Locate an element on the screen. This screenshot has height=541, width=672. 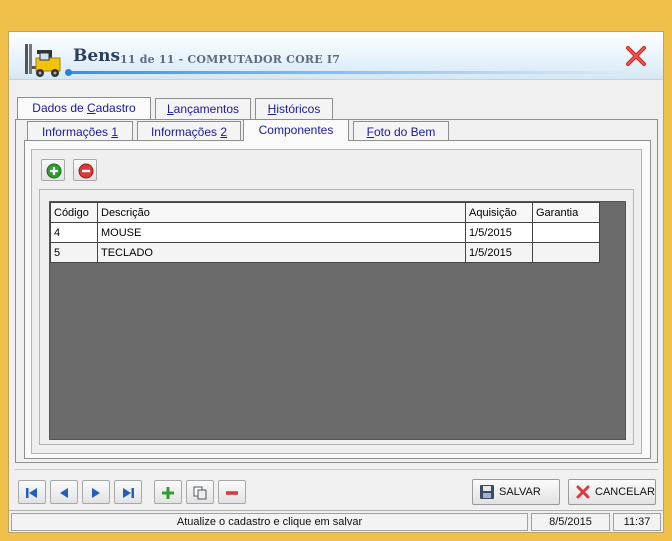
copy-icon is located at coordinates (200, 493).